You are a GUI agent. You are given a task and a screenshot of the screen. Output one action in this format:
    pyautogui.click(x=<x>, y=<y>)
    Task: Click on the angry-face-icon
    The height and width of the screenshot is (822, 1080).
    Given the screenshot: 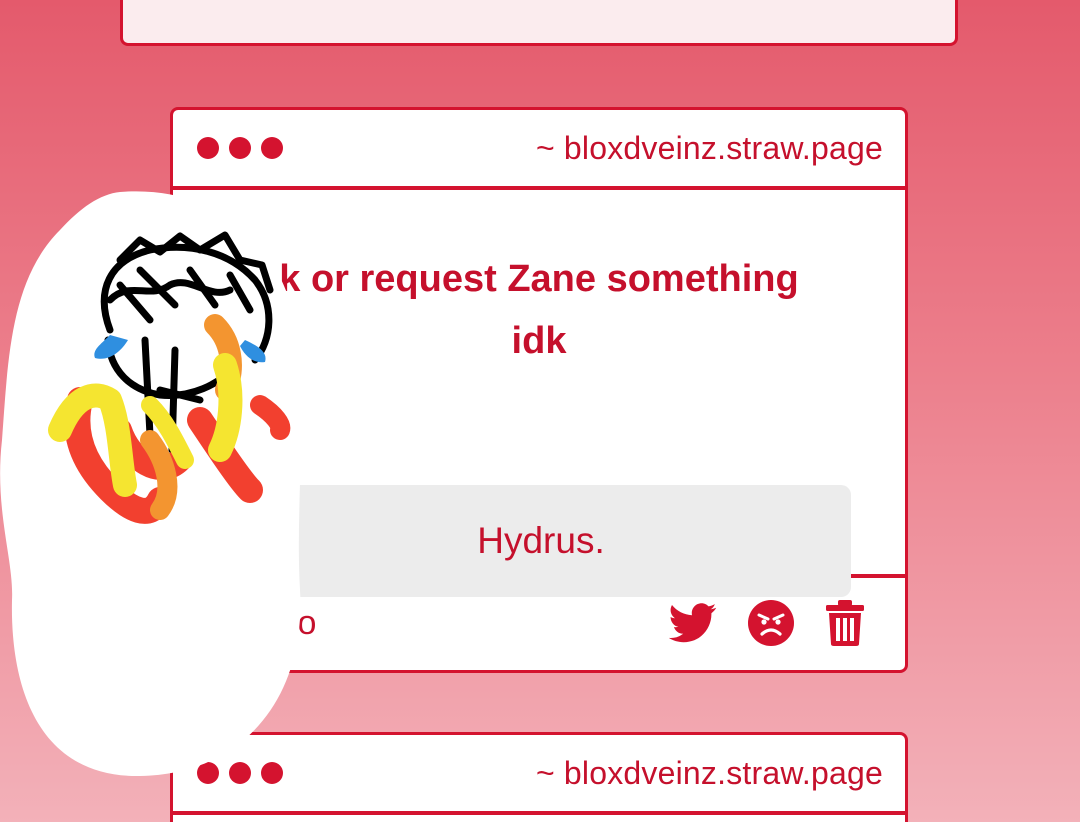 What is the action you would take?
    pyautogui.click(x=771, y=623)
    